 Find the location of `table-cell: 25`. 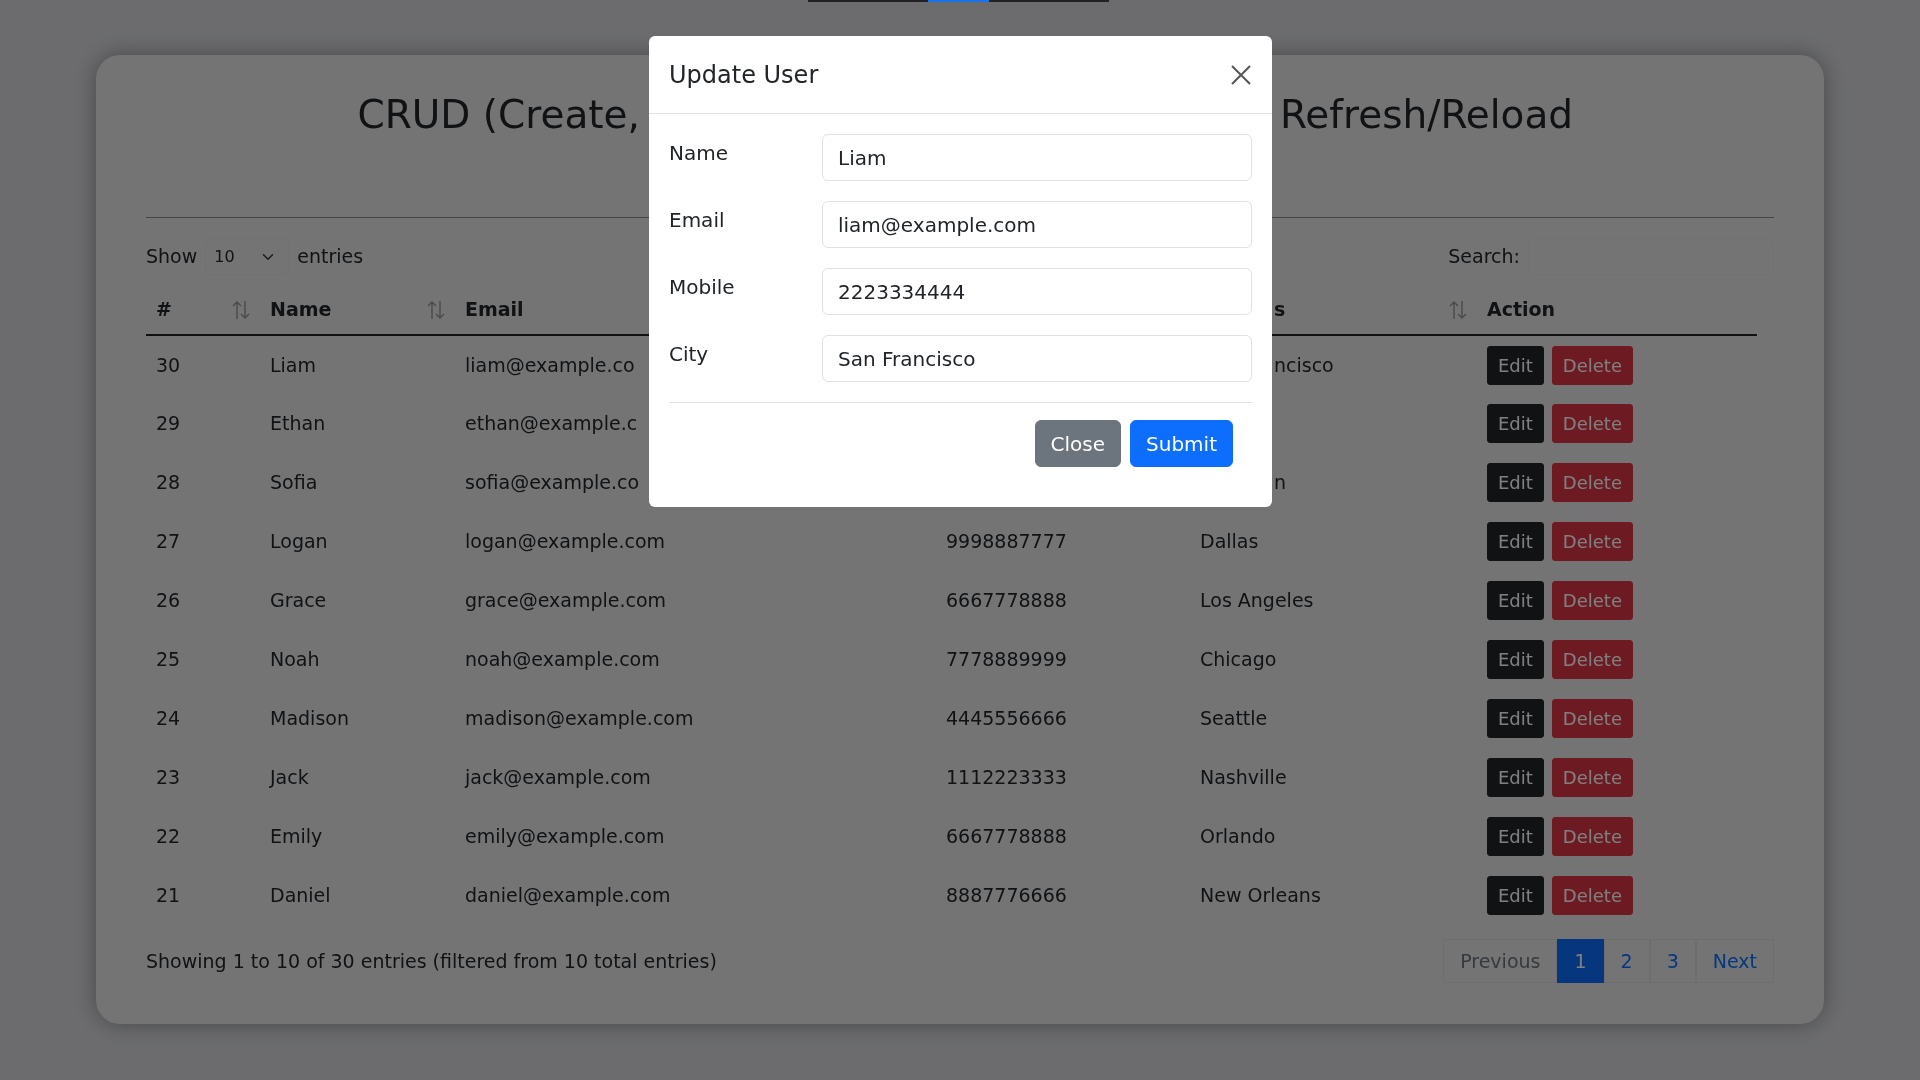

table-cell: 25 is located at coordinates (168, 659).